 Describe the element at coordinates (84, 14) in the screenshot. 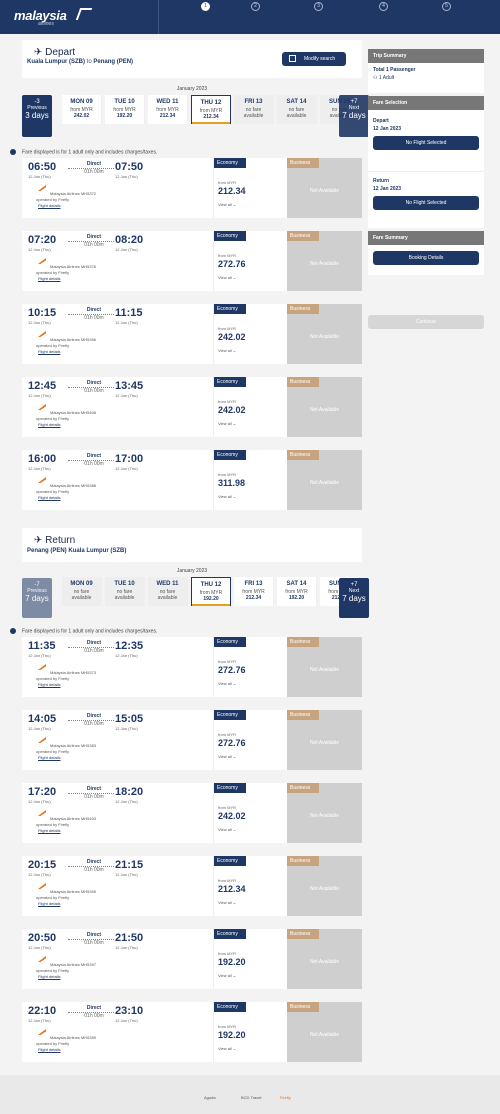

I see `kite-logo-icon` at that location.